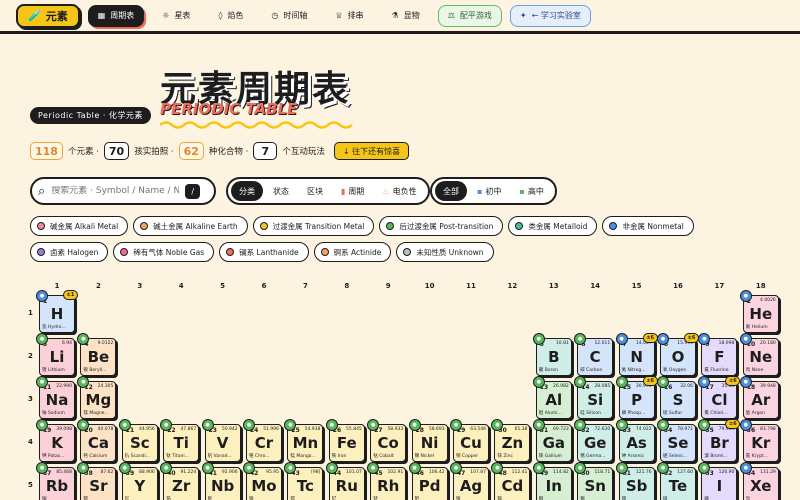  I want to click on element-cell: 16 32.06 S 硫 Sulfur ●, so click(676, 397).